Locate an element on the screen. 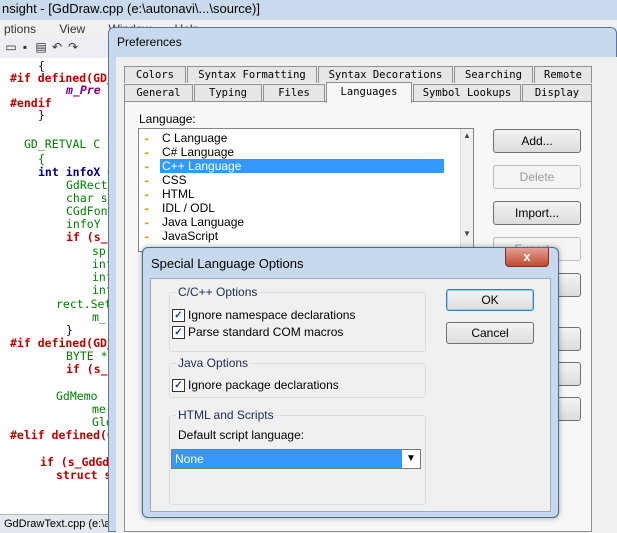 This screenshot has height=533, width=617. checkbox-label: Ignore package declarations is located at coordinates (263, 385).